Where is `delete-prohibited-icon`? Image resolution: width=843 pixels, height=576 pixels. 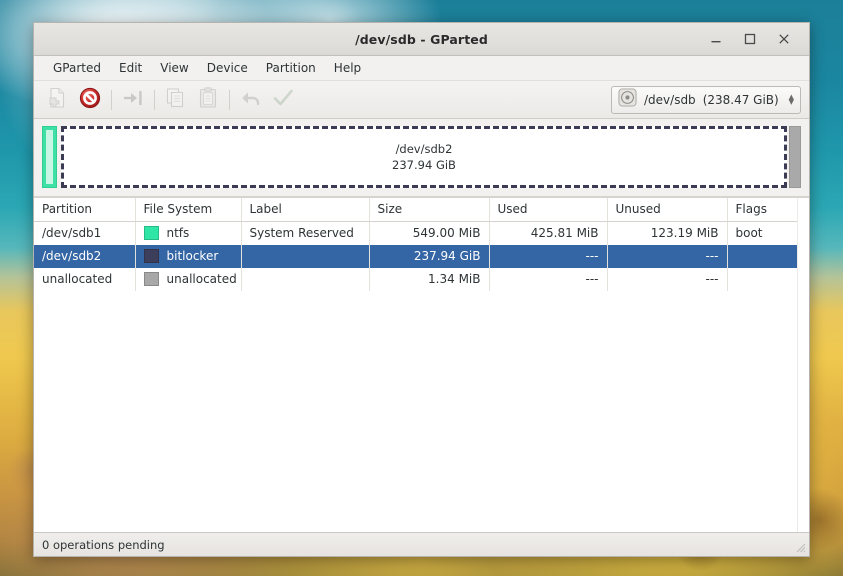
delete-prohibited-icon is located at coordinates (90, 100).